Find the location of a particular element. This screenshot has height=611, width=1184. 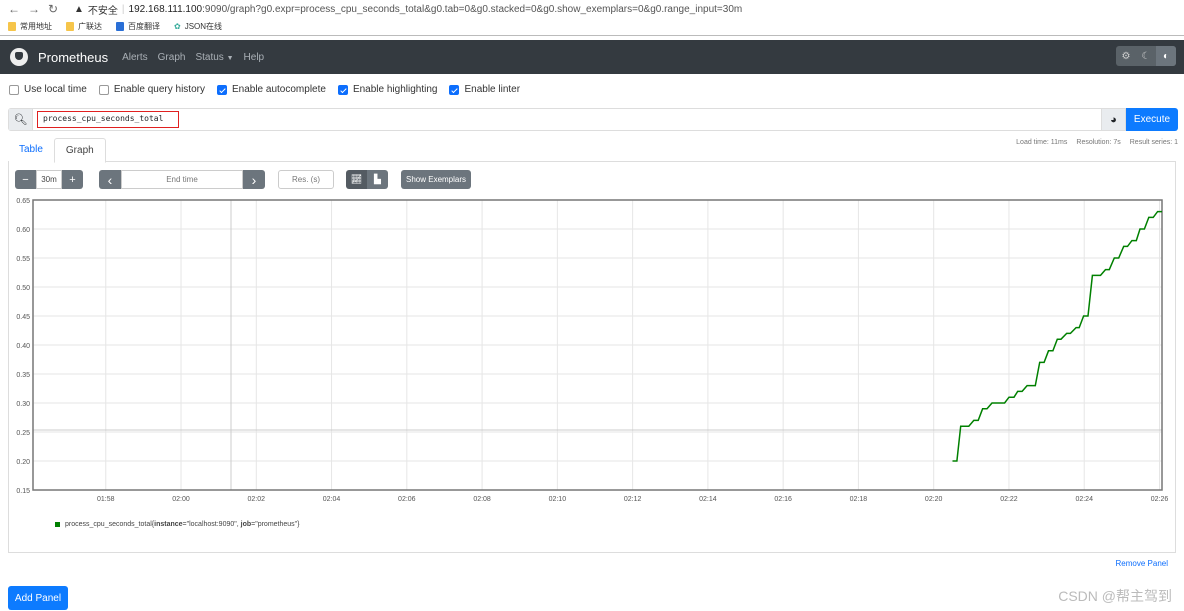

show-exemplars-button: Show Exemplars is located at coordinates (436, 179).